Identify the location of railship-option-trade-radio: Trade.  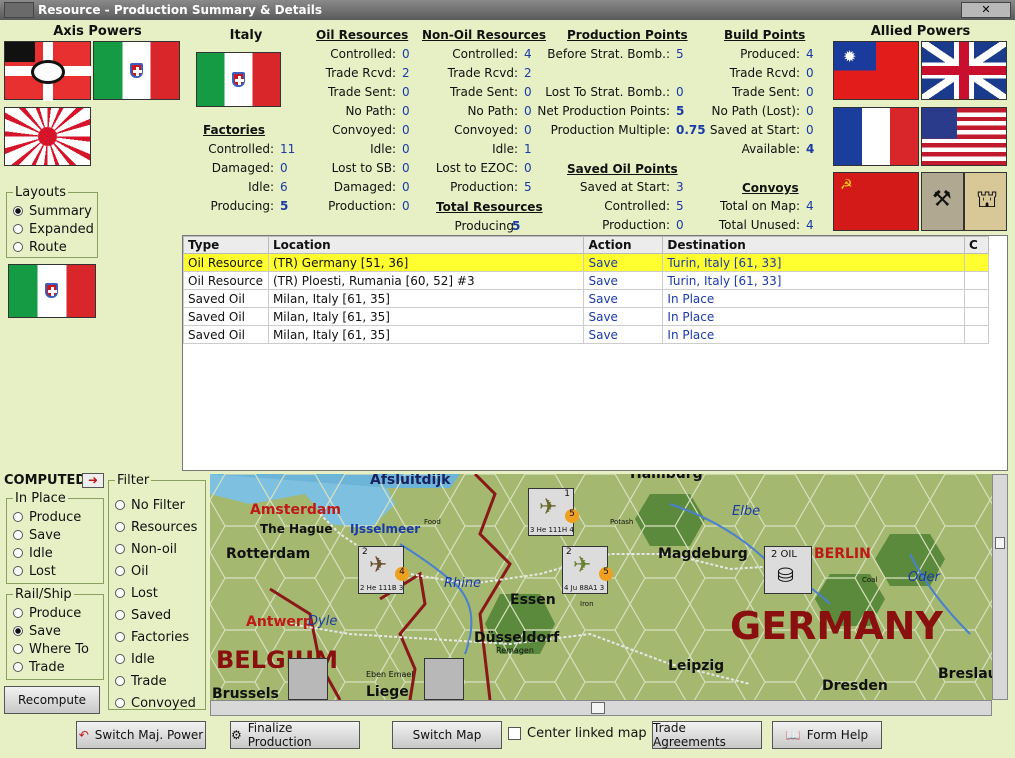
(51, 667).